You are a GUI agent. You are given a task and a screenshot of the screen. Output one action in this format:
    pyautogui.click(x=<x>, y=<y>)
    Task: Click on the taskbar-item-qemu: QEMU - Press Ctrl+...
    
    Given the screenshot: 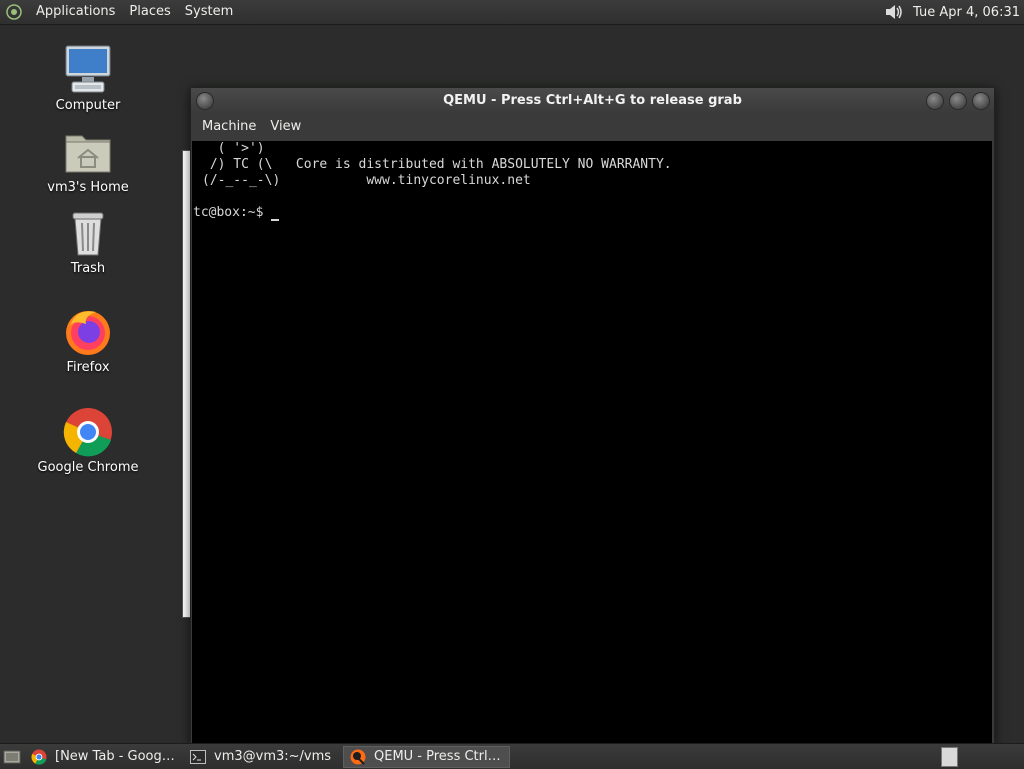 What is the action you would take?
    pyautogui.click(x=426, y=756)
    